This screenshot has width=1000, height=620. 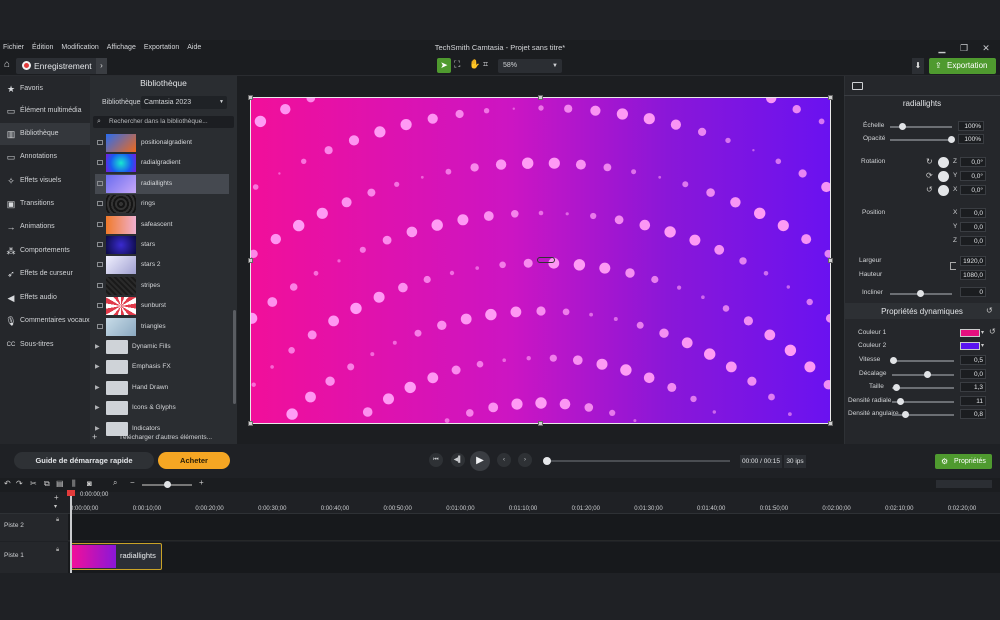 I want to click on timeline-scroll, so click(x=964, y=484).